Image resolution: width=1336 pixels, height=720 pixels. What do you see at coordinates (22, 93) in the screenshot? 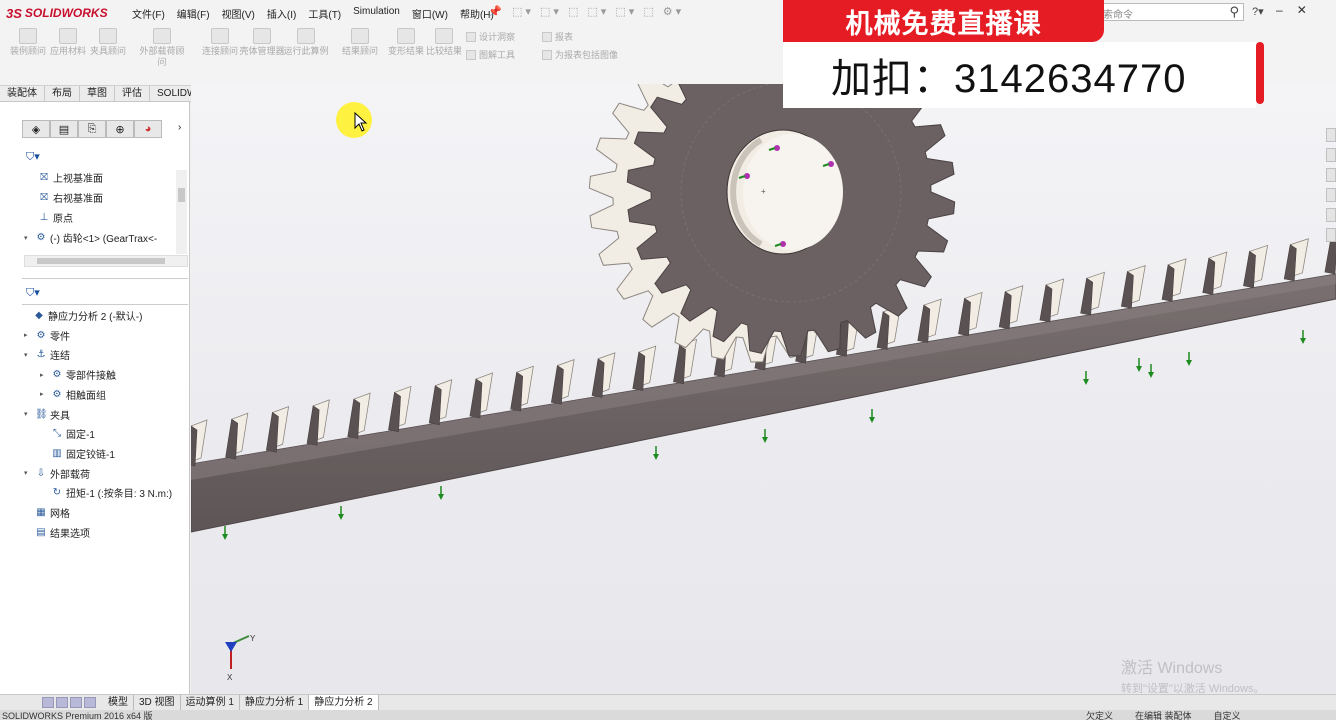
I see `tab-0: 装配体` at bounding box center [22, 93].